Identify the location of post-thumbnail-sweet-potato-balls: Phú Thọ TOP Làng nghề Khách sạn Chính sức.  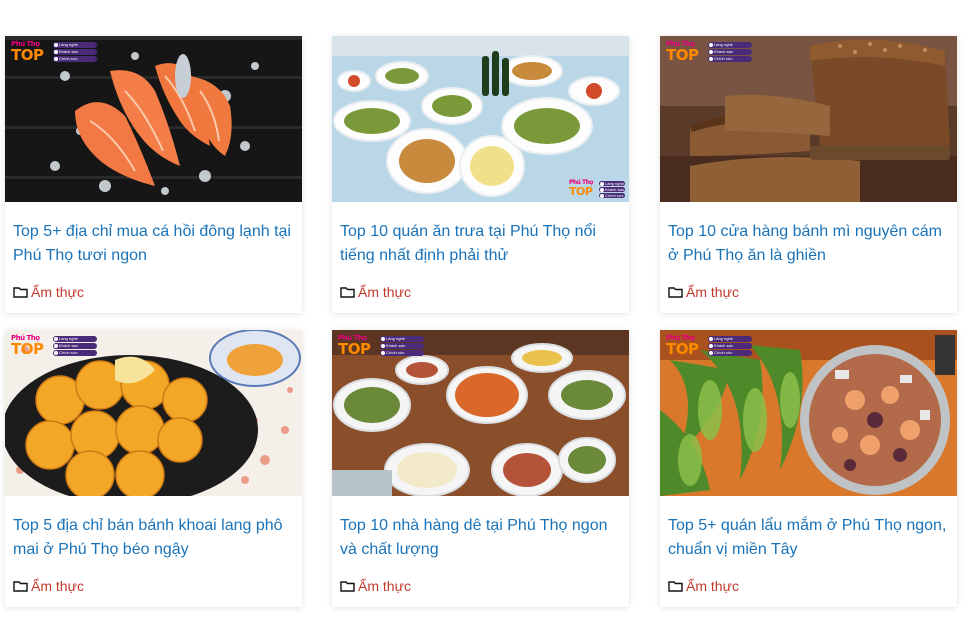
(153, 413).